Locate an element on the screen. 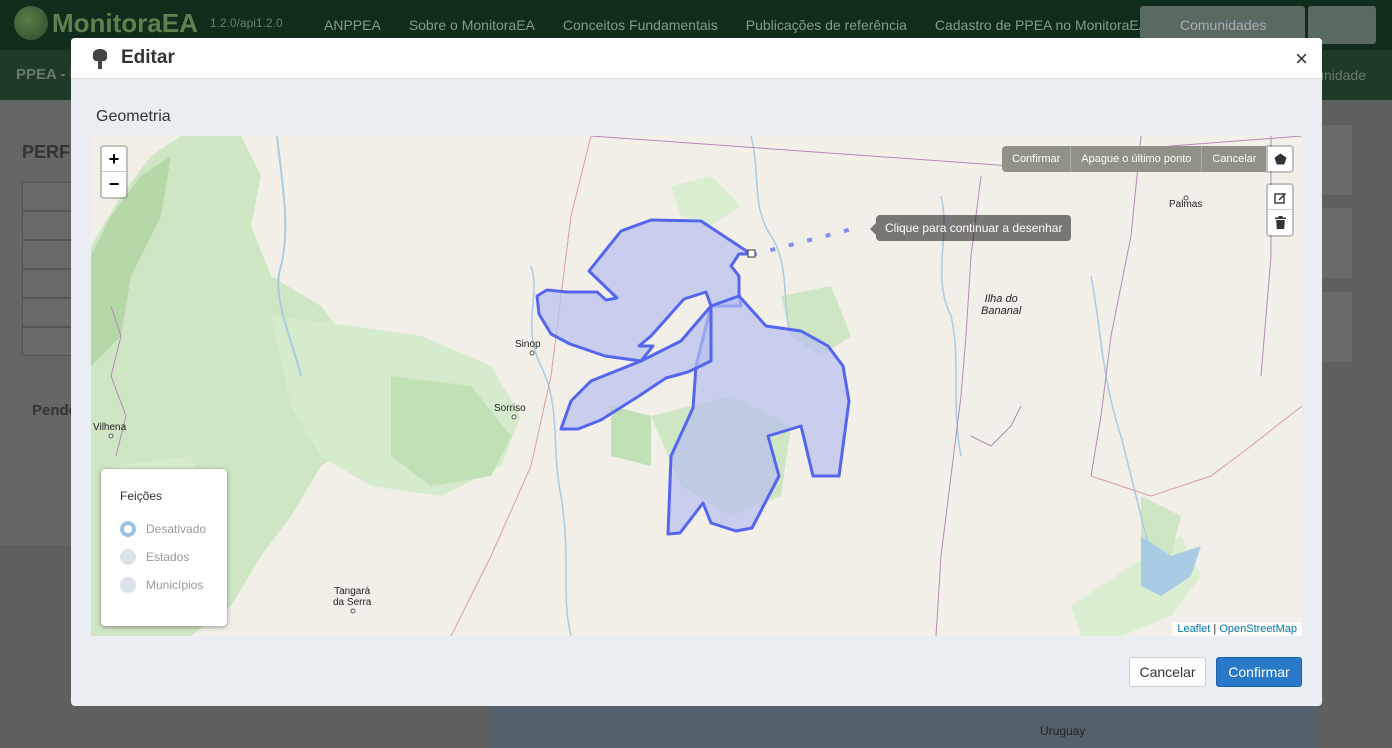 The height and width of the screenshot is (748, 1392). version-label: 1.2.0/api1.2.0 is located at coordinates (246, 23).